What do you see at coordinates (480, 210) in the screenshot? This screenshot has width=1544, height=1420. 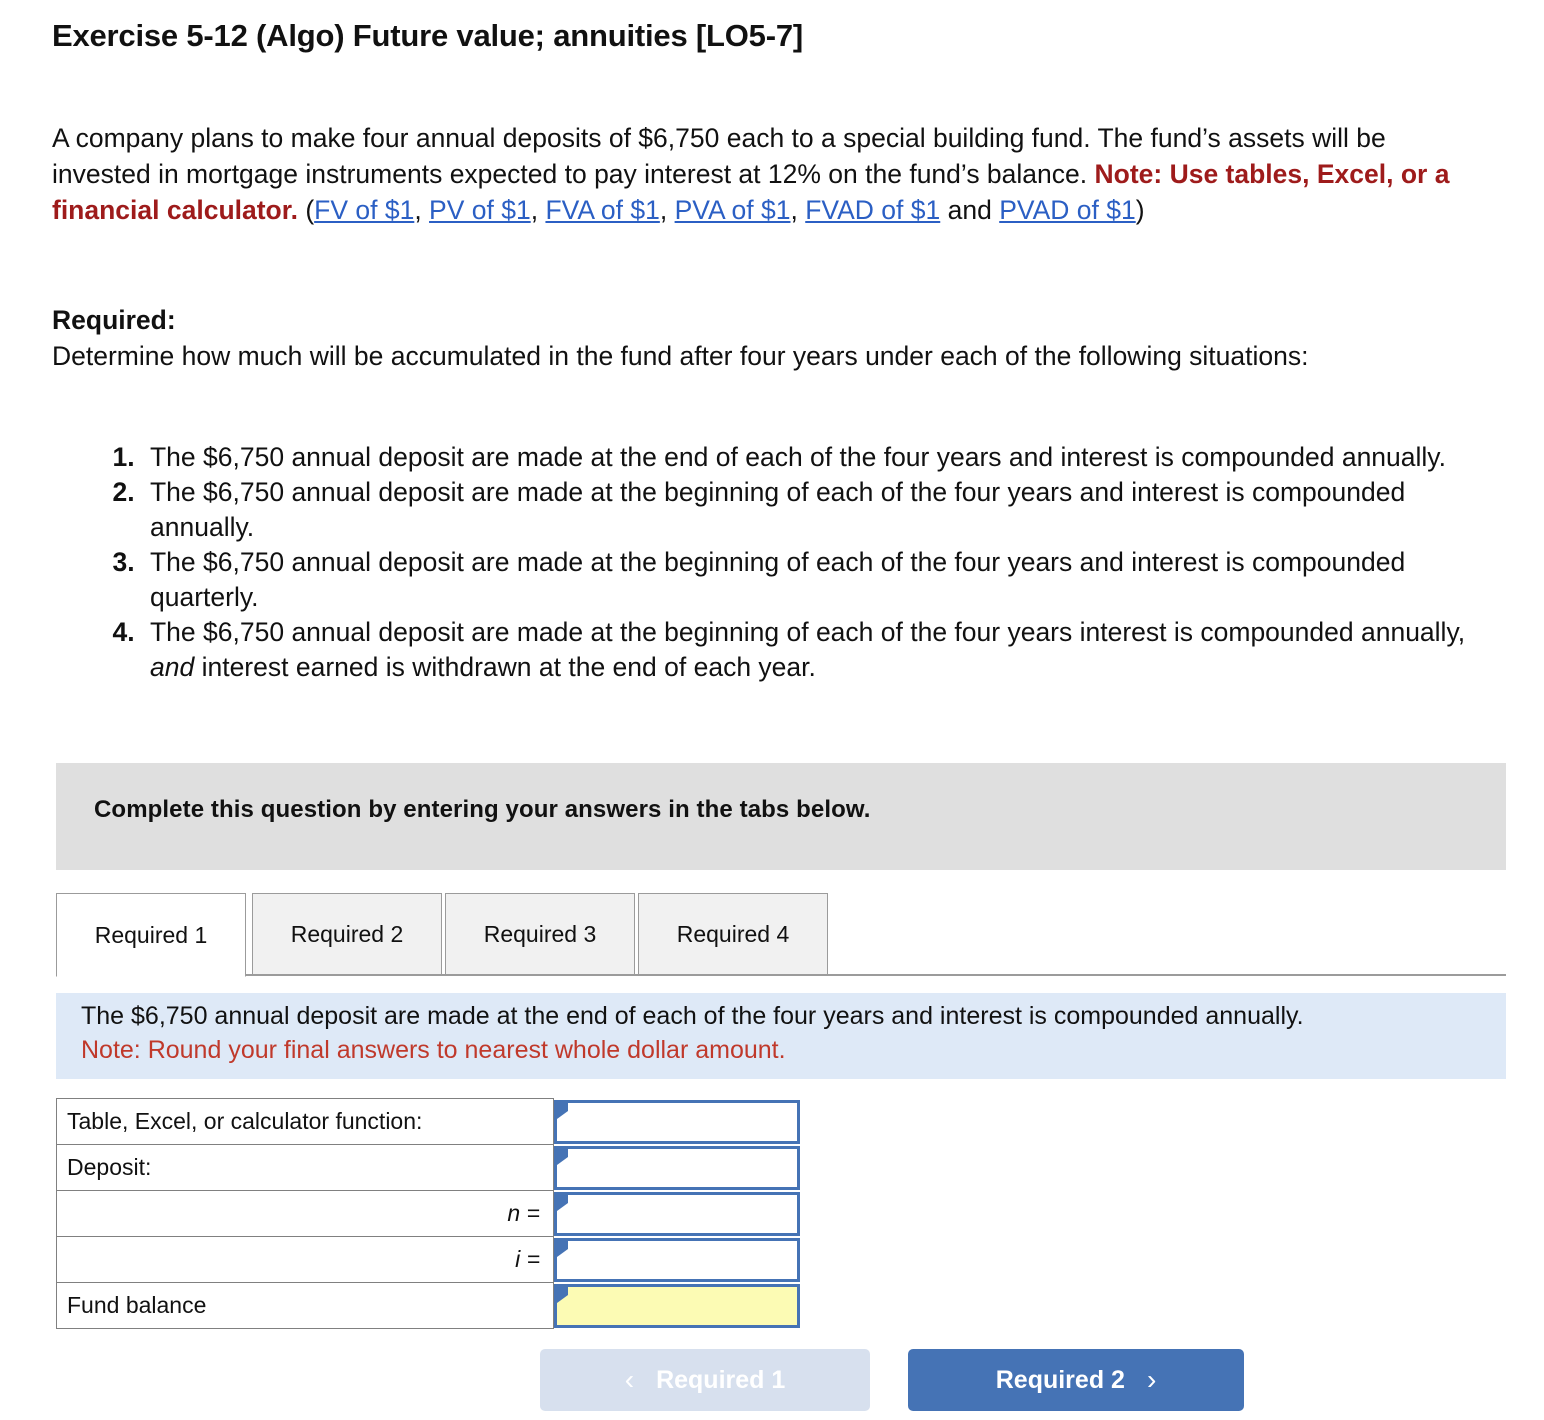 I see `link-pv-of-1: PV of $1` at bounding box center [480, 210].